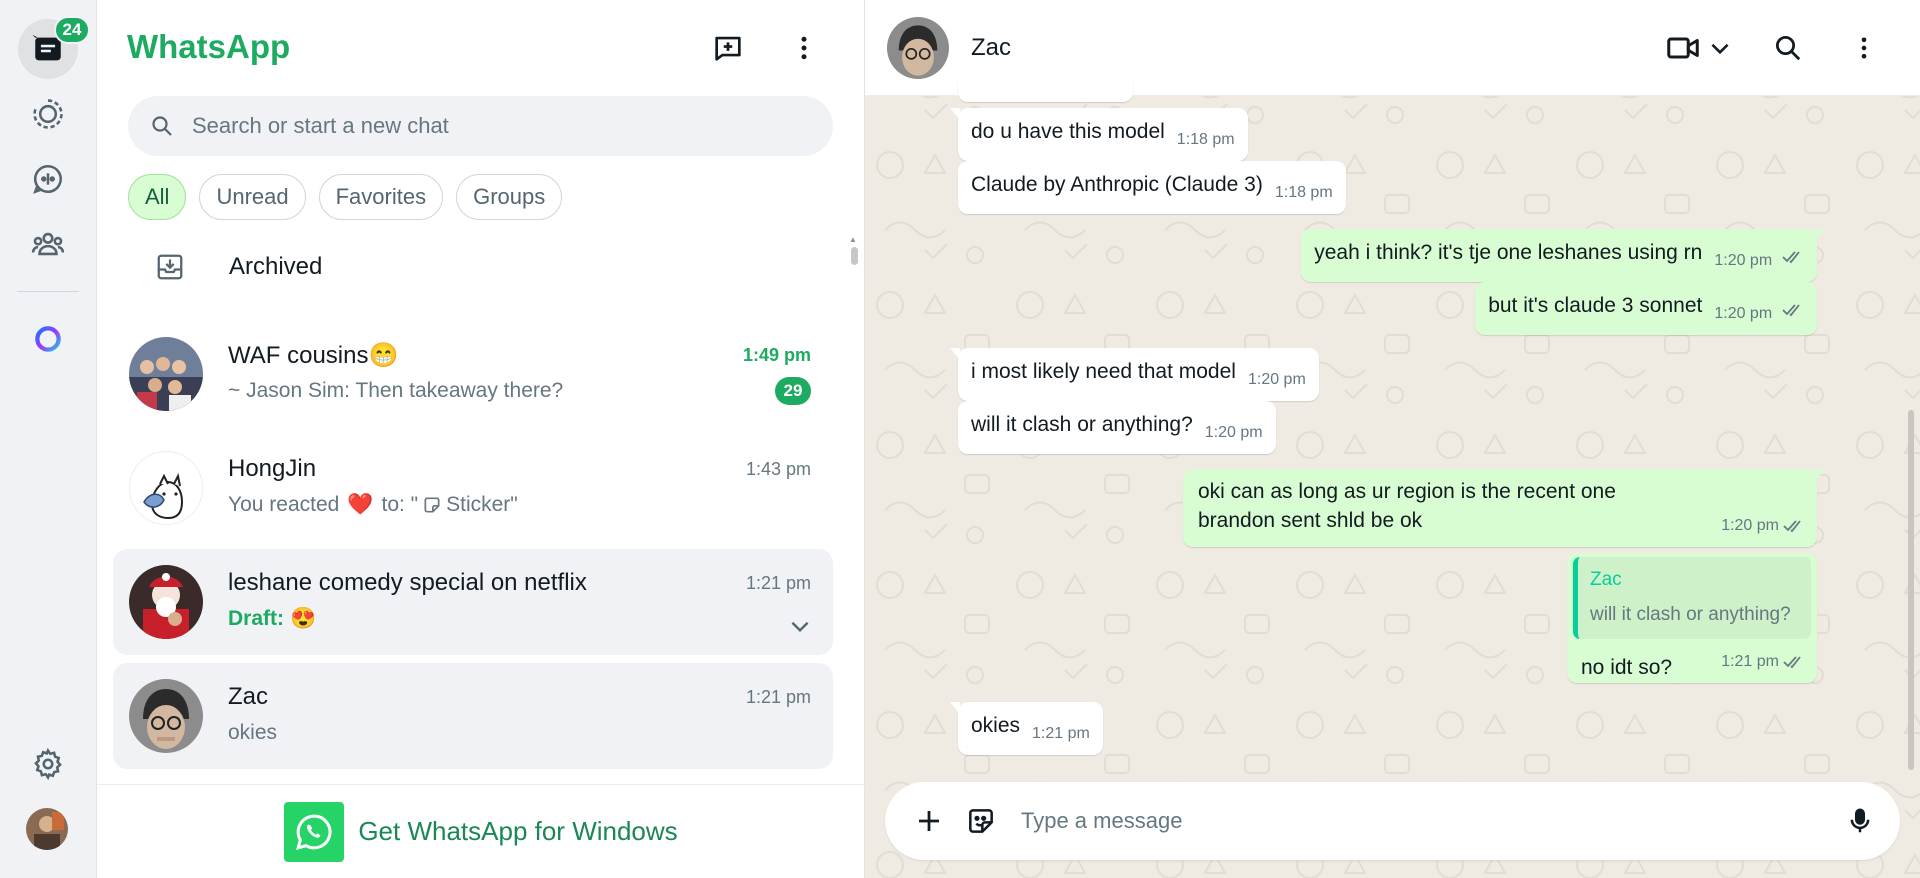 This screenshot has width=1920, height=878. I want to click on archived-row: Archived, so click(238, 267).